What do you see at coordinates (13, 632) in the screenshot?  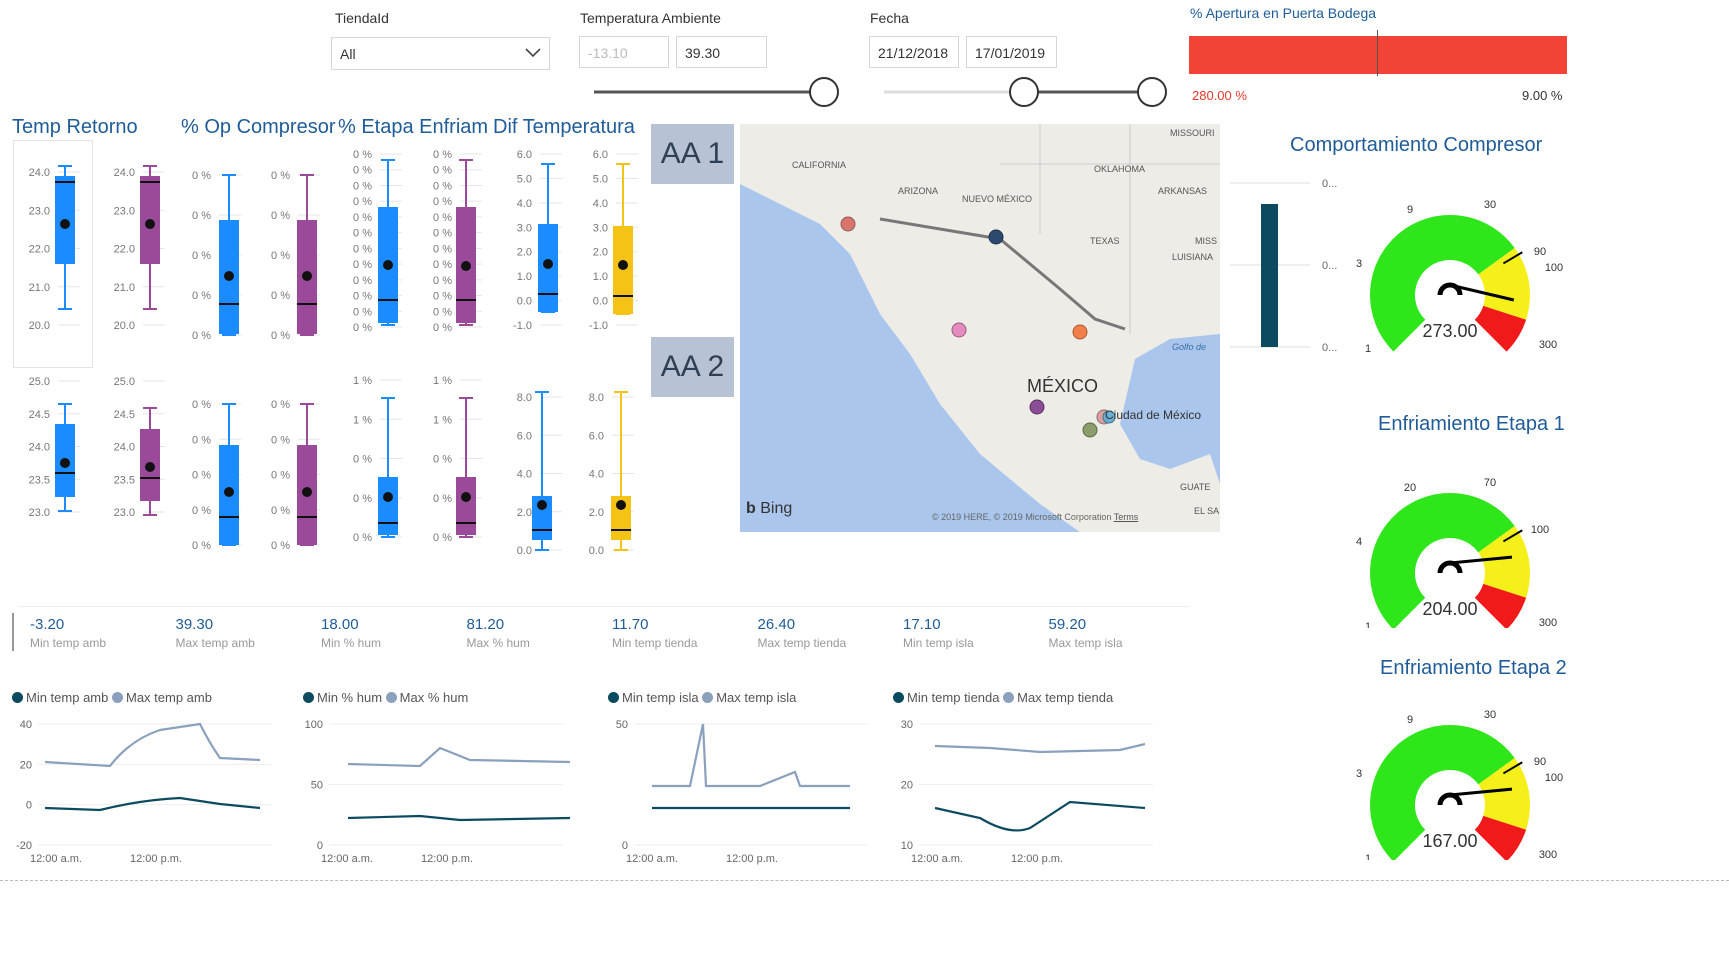 I see `kpi-divider` at bounding box center [13, 632].